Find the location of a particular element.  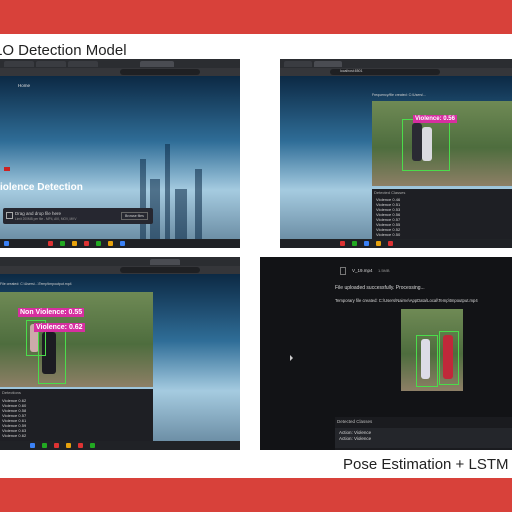

browse-files-button: Browse files is located at coordinates (134, 216).